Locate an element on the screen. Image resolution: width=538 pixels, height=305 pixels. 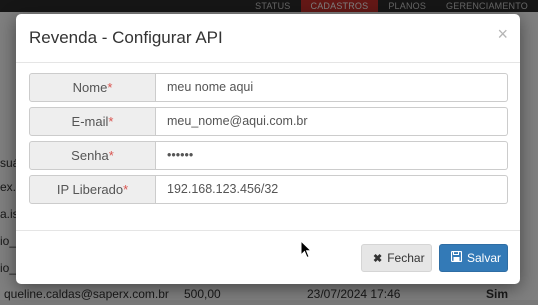
senha-label: Senha* is located at coordinates (92, 155).